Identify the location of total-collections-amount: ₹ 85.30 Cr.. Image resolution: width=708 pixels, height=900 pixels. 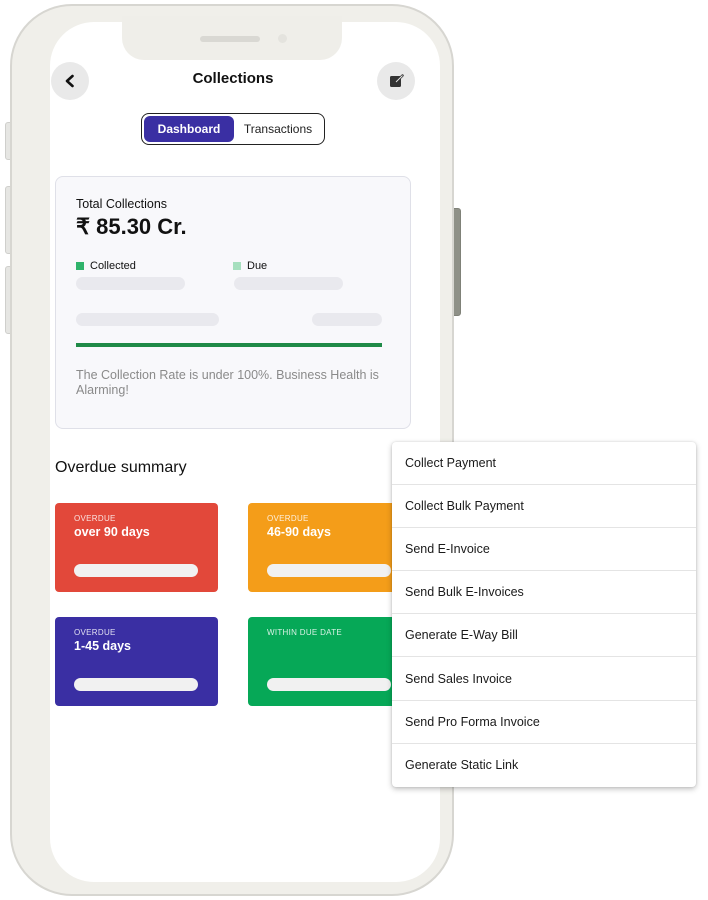
(131, 226).